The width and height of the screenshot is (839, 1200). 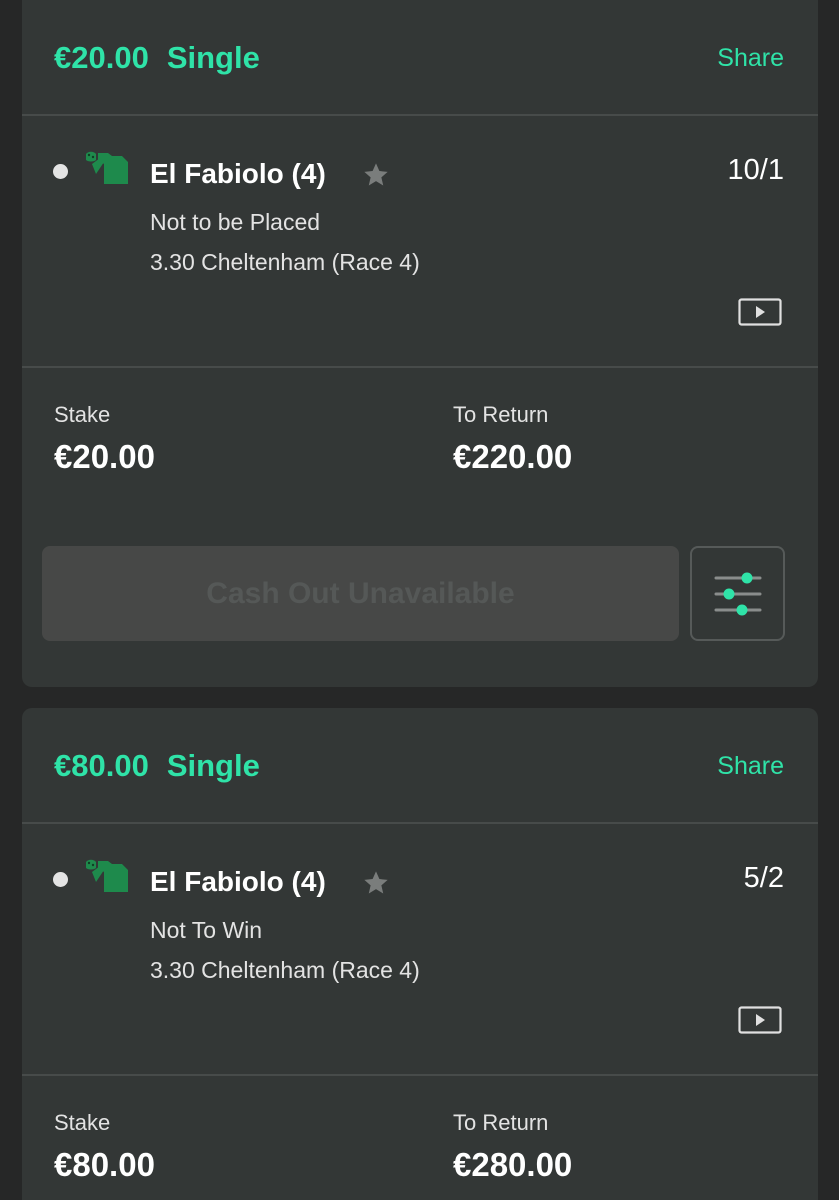 I want to click on stake-return-row: Stake €80.00 To Return €280.00, so click(x=420, y=1136).